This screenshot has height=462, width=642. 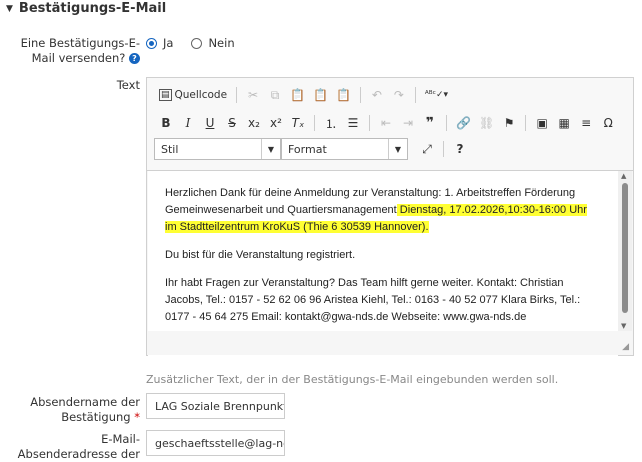 What do you see at coordinates (9, 9) in the screenshot?
I see `collapse-caret-icon: ▼` at bounding box center [9, 9].